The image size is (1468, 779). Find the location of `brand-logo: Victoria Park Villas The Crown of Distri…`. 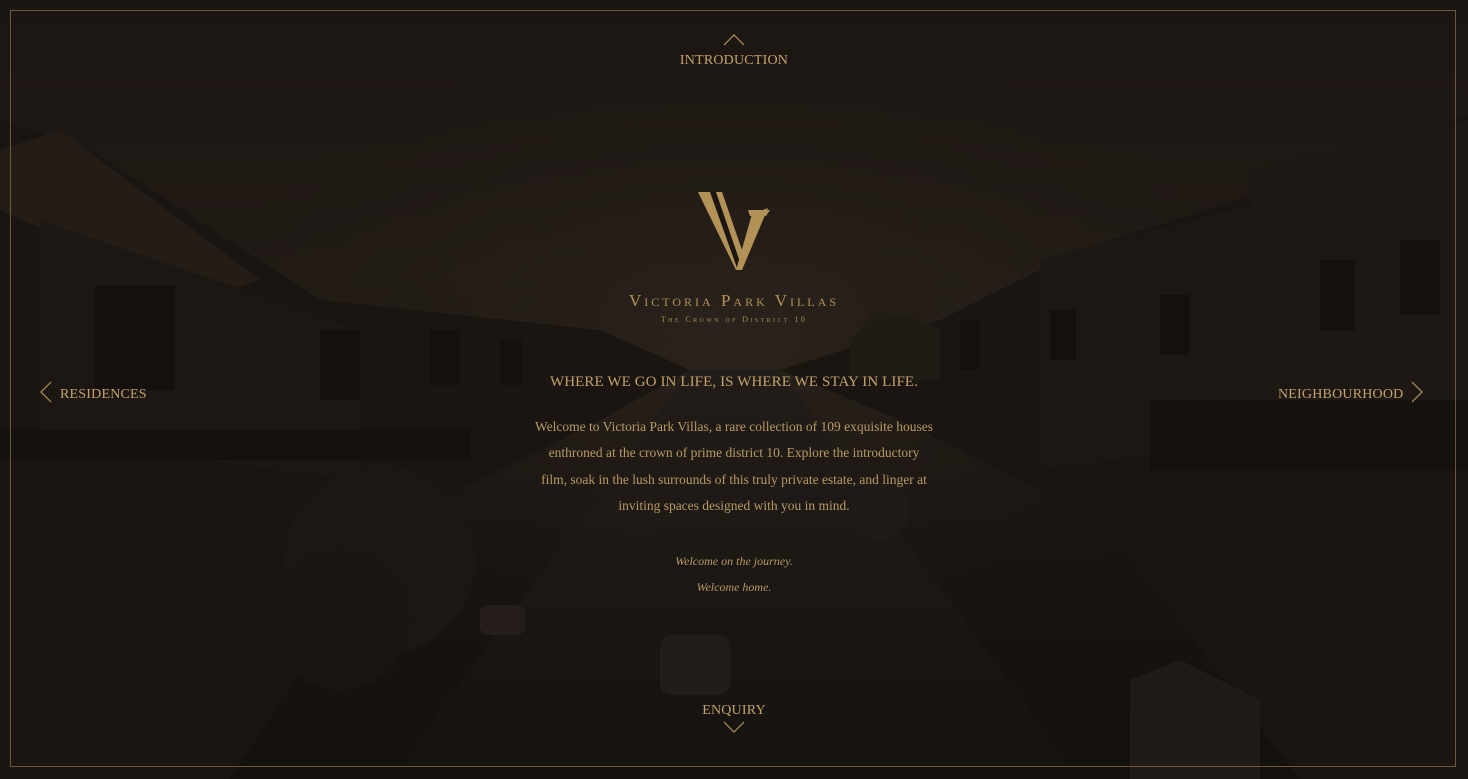

brand-logo: Victoria Park Villas The Crown of Distri… is located at coordinates (734, 256).